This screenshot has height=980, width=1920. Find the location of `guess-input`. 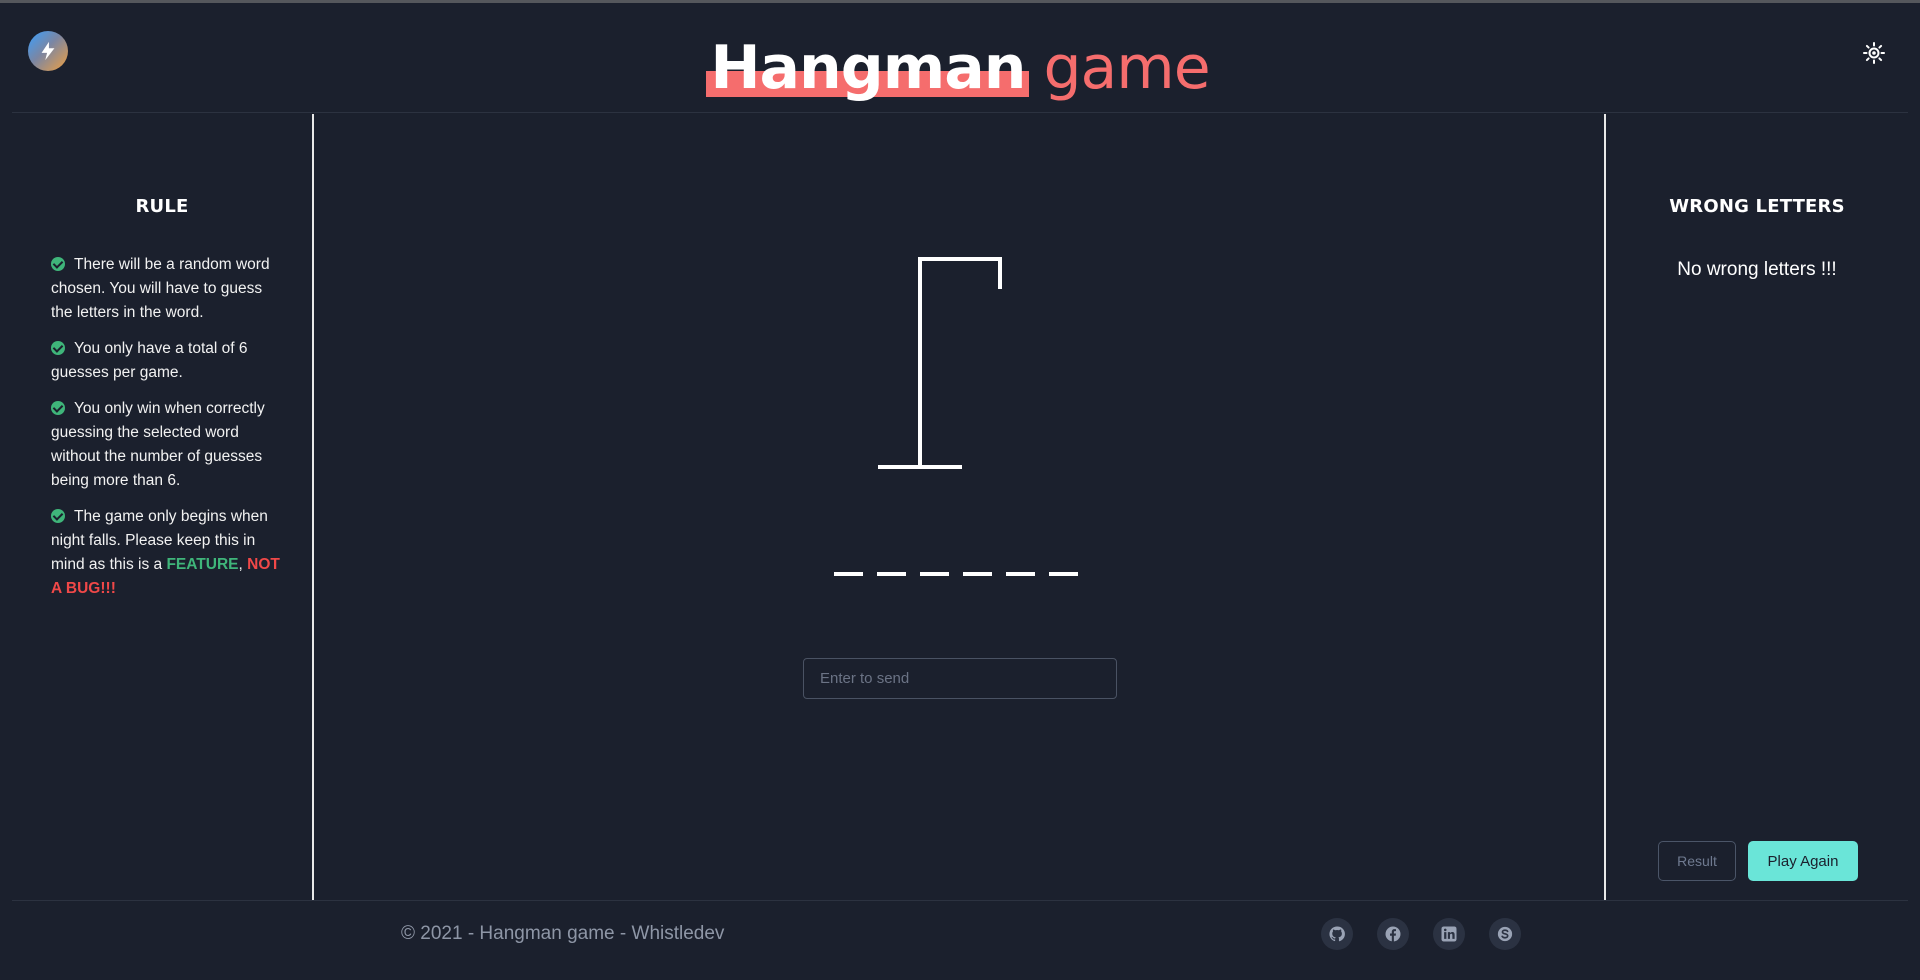

guess-input is located at coordinates (960, 678).